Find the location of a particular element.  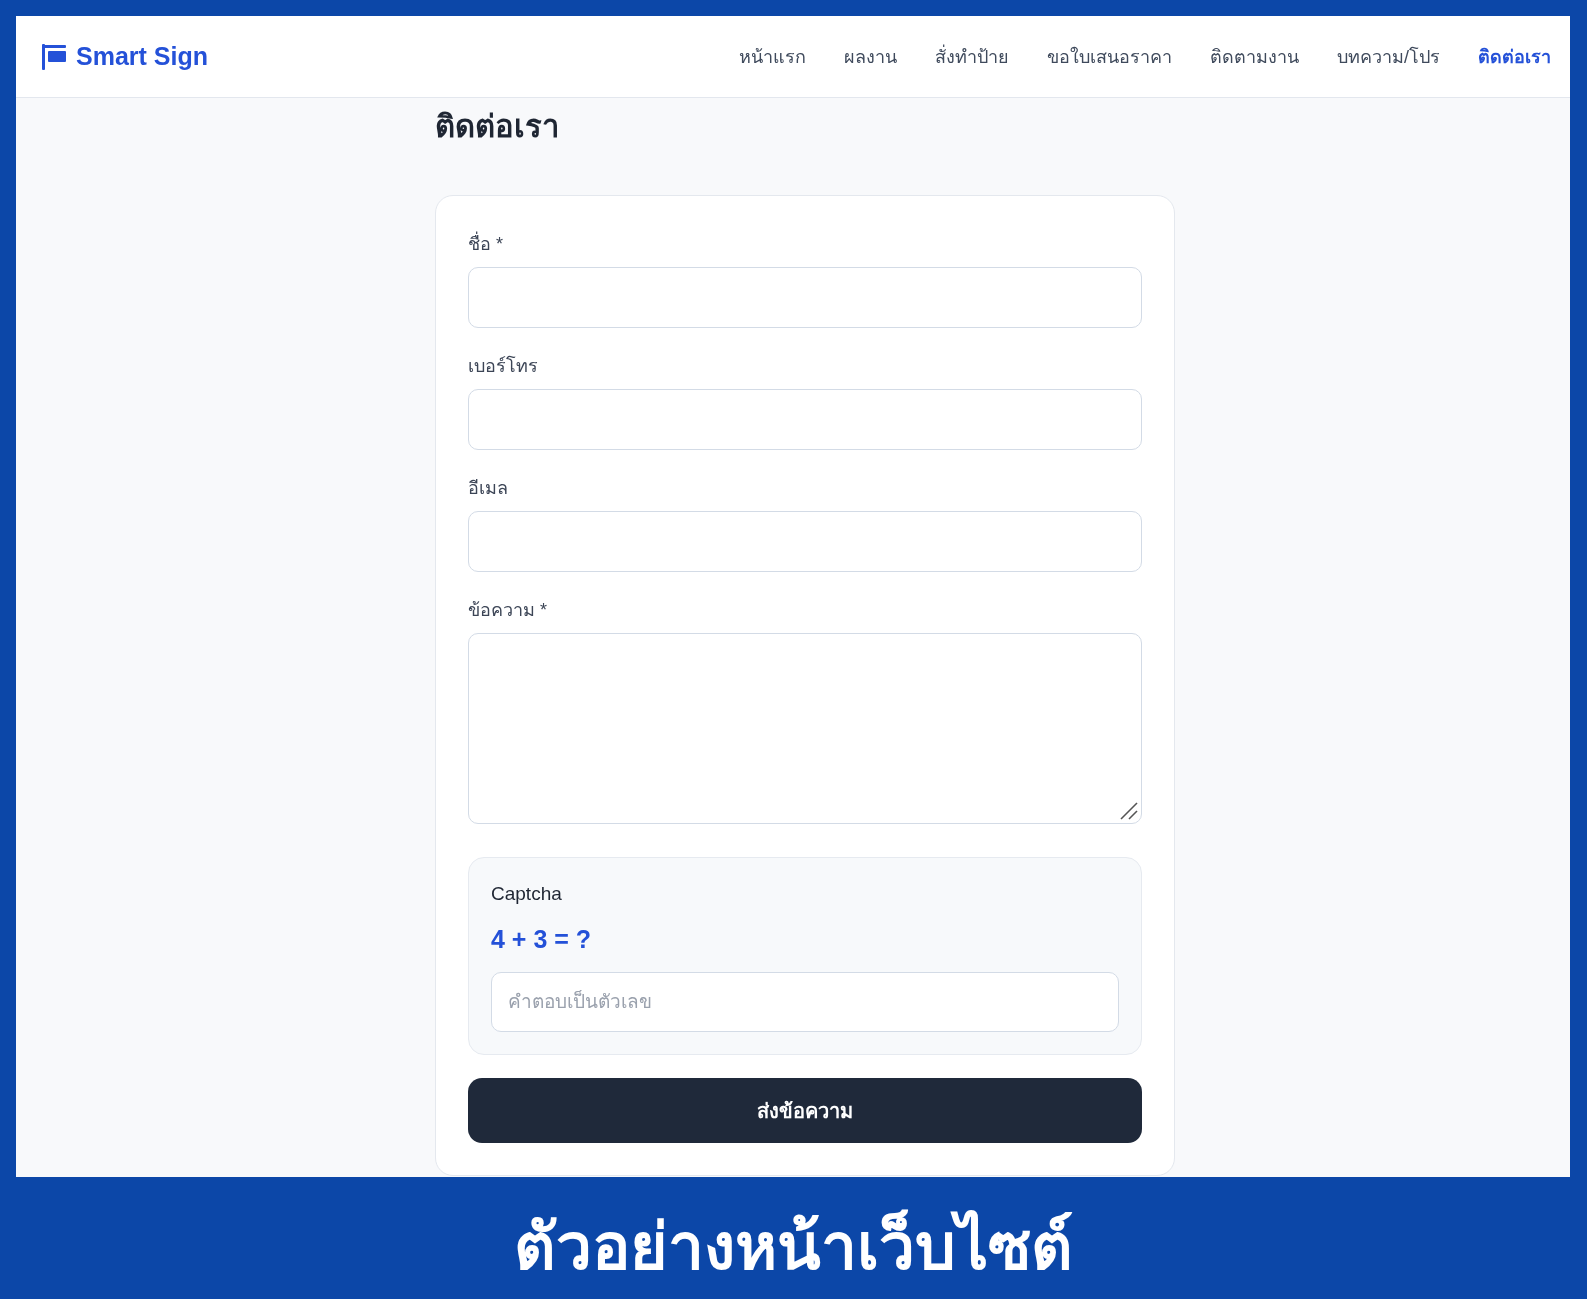

site-logo: Smart Sign is located at coordinates (124, 56).